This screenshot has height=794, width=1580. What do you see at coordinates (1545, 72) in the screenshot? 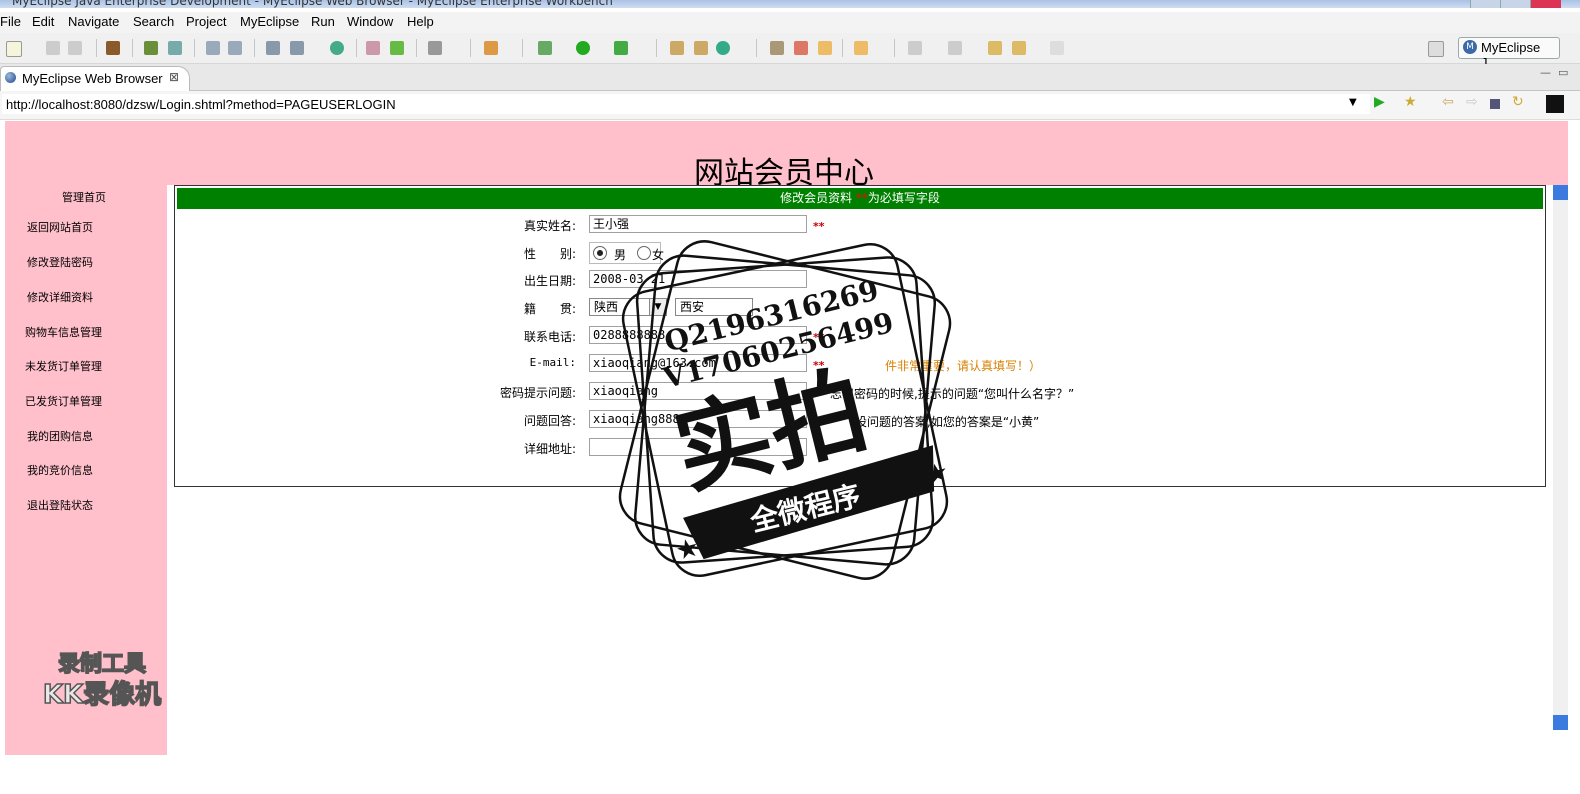
I see `minimize-view-icon: —` at bounding box center [1545, 72].